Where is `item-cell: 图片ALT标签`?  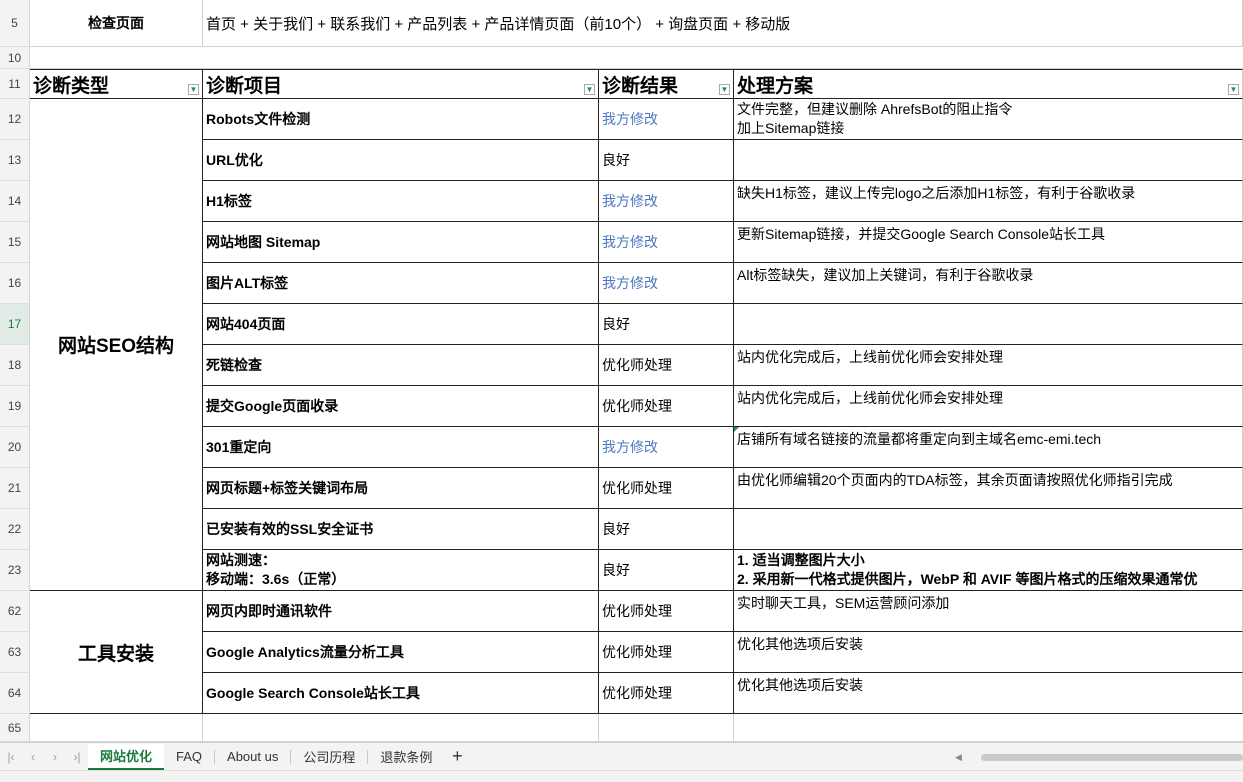 item-cell: 图片ALT标签 is located at coordinates (401, 283).